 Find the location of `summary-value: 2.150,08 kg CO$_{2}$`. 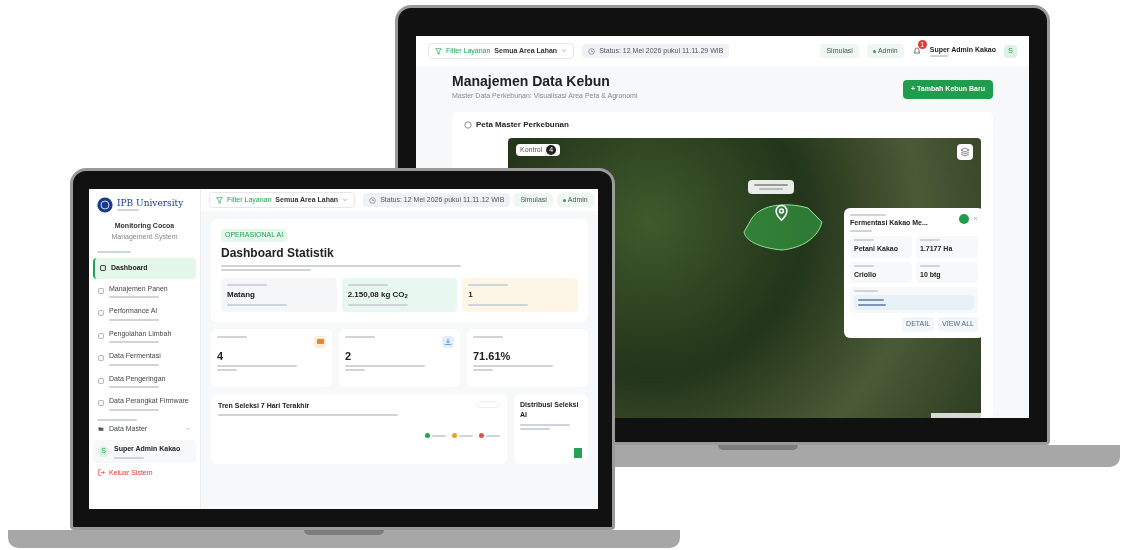

summary-value: 2.150,08 kg CO$_{2}$ is located at coordinates (378, 294).